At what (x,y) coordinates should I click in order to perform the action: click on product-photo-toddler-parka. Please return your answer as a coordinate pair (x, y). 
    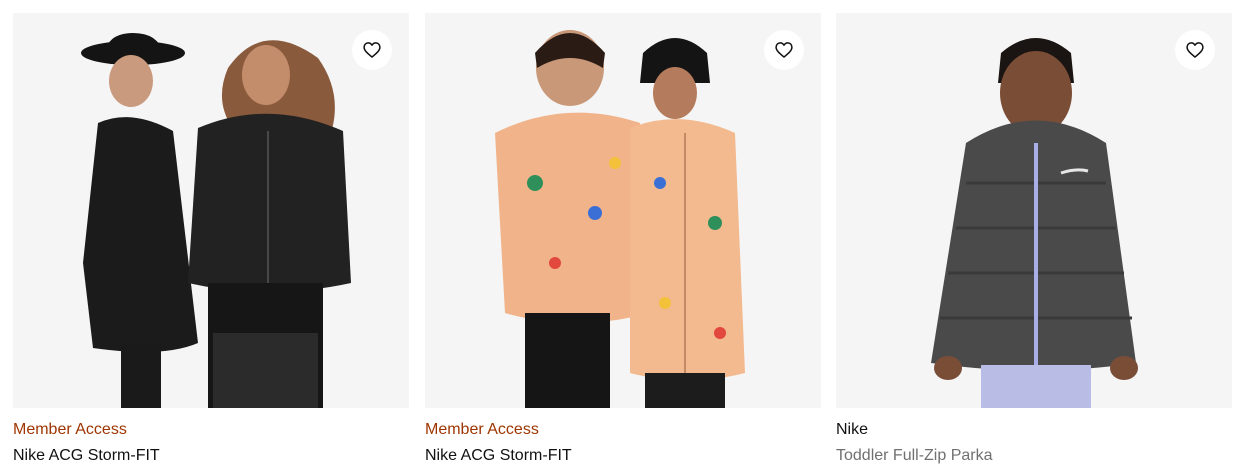
    Looking at the image, I should click on (1034, 223).